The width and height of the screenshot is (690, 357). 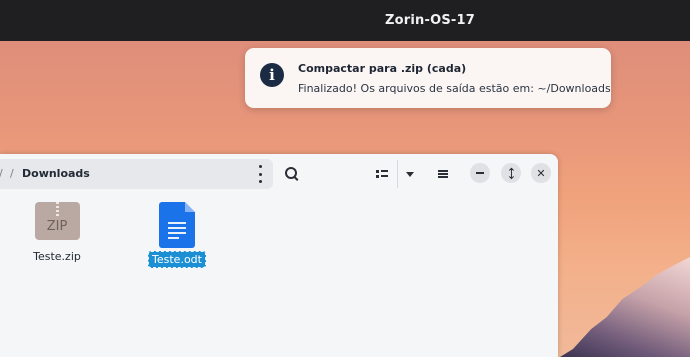 I want to click on search-icon, so click(x=291, y=173).